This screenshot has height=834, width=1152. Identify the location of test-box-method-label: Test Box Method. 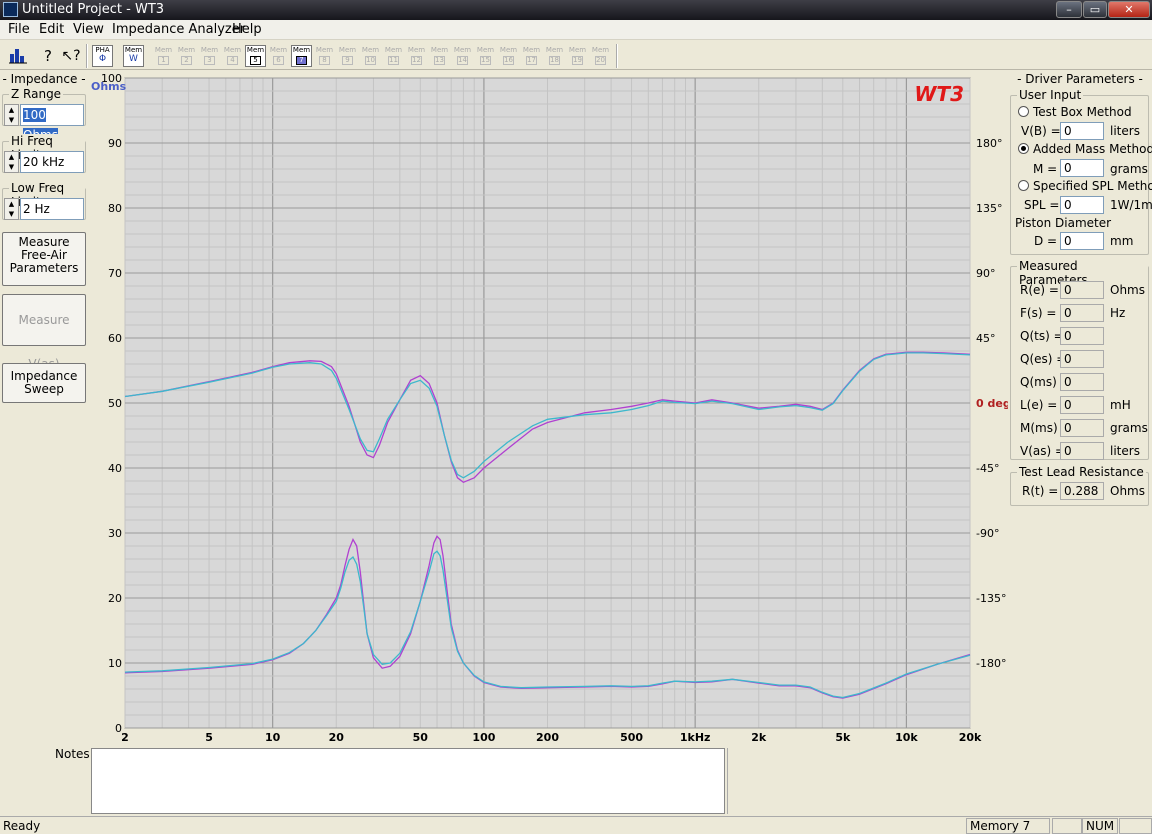
(1082, 112).